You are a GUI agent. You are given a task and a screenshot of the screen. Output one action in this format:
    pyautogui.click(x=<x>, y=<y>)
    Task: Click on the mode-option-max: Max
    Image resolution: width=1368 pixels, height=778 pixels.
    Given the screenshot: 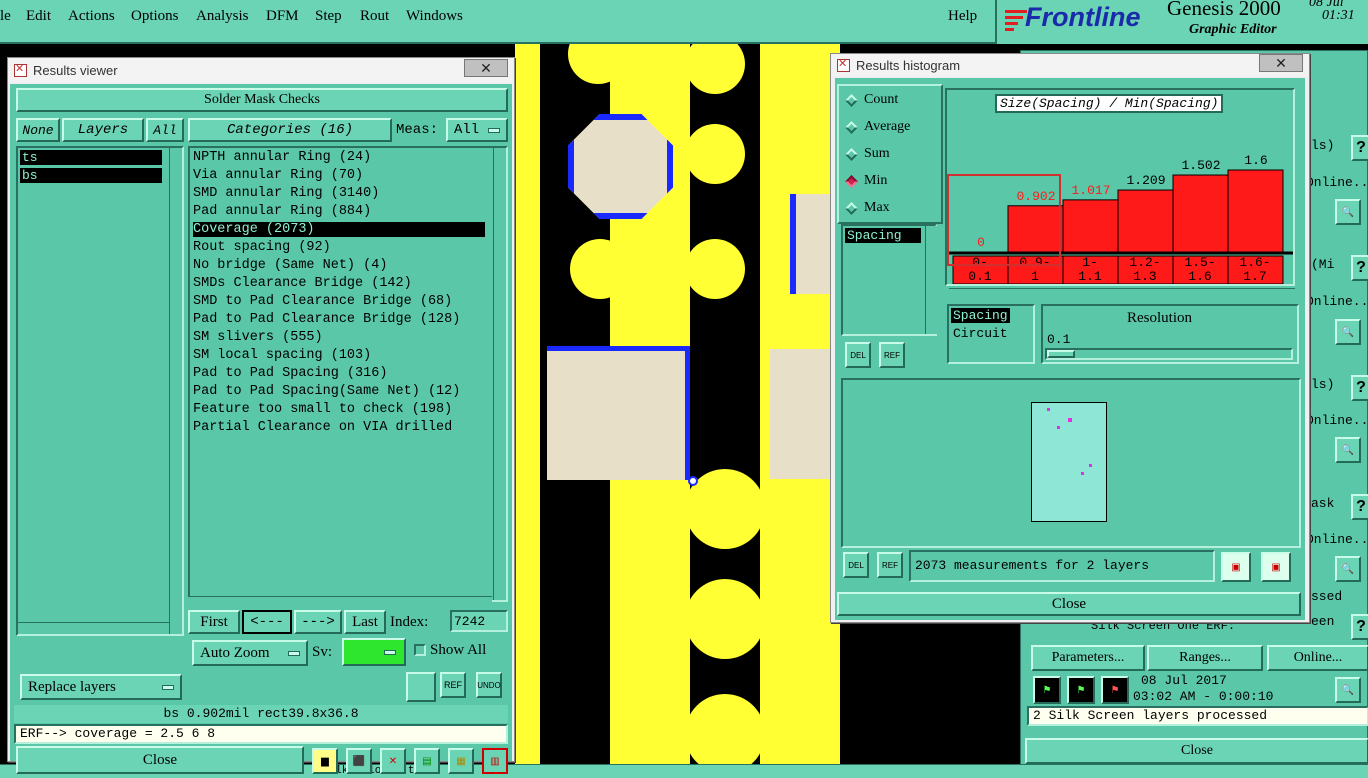 What is the action you would take?
    pyautogui.click(x=865, y=208)
    